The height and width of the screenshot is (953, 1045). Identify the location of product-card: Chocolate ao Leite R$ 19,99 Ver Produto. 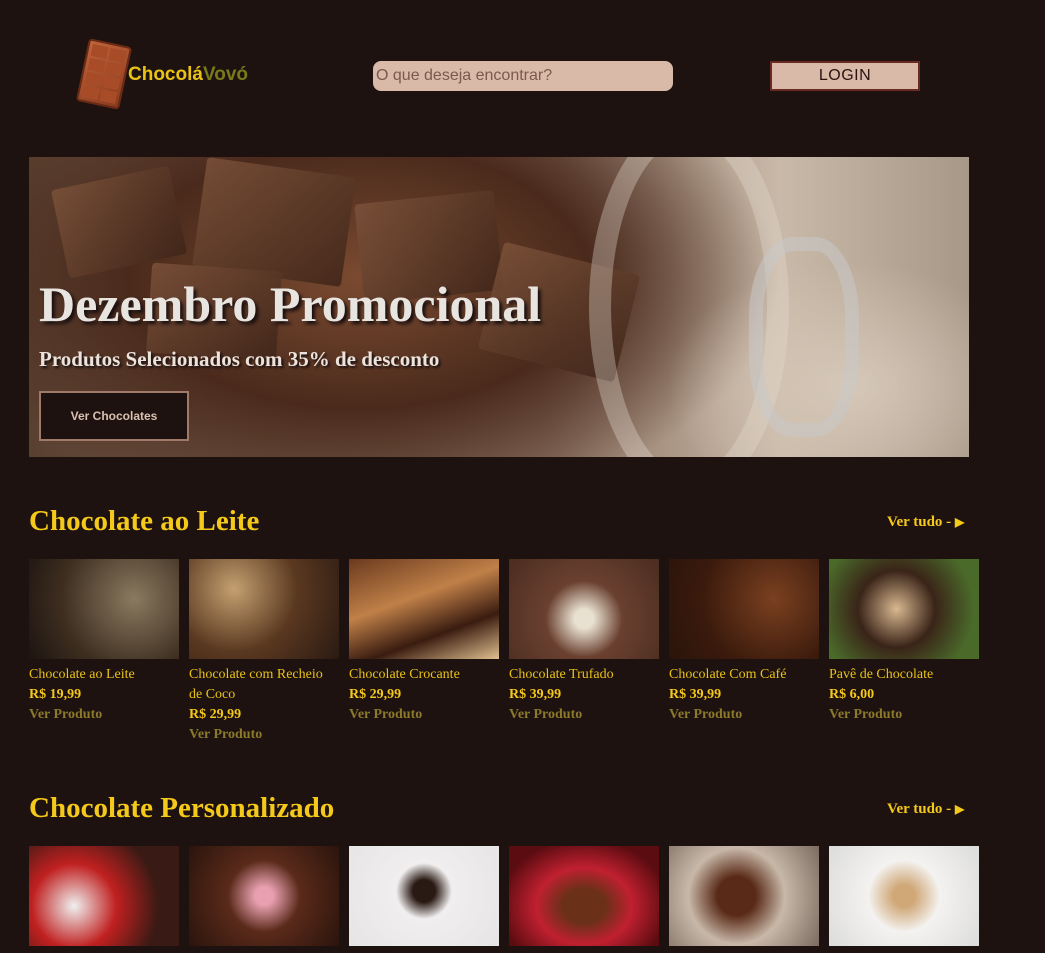
(104, 652).